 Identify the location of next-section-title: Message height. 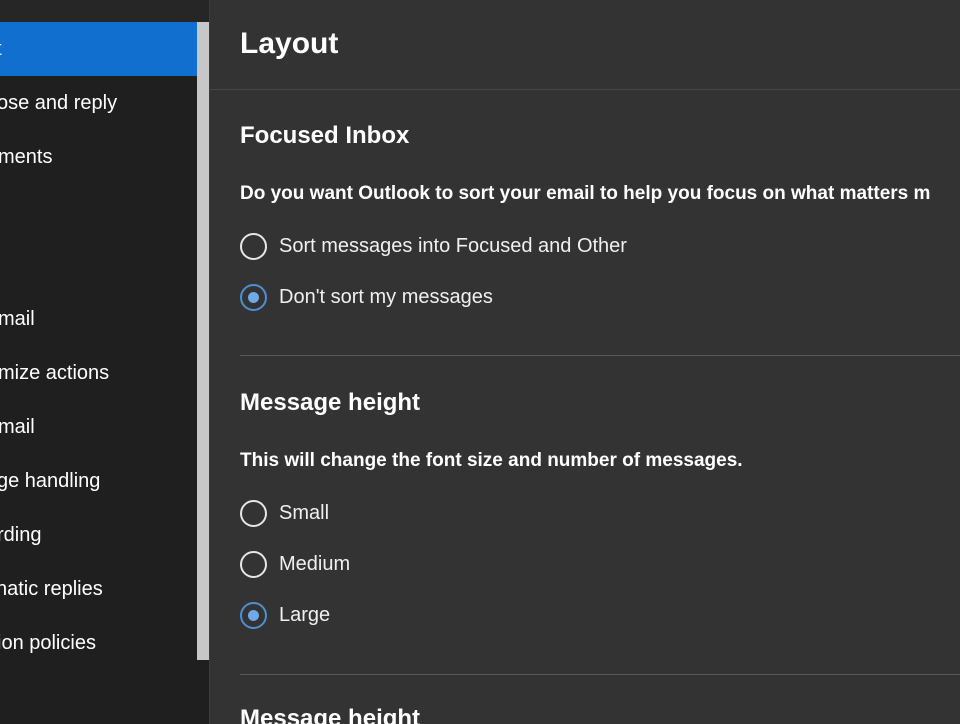
(330, 714).